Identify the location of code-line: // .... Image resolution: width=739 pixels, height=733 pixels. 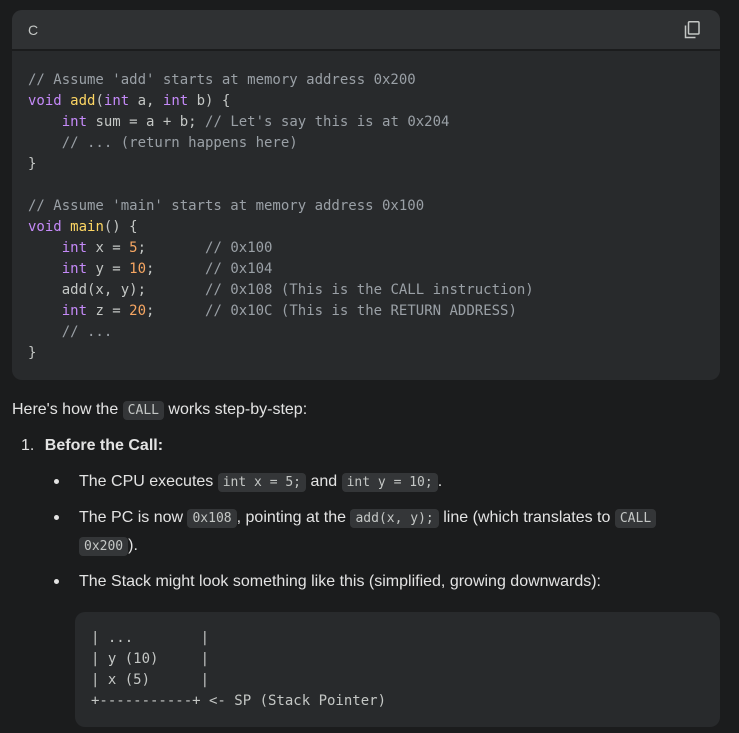
(87, 332).